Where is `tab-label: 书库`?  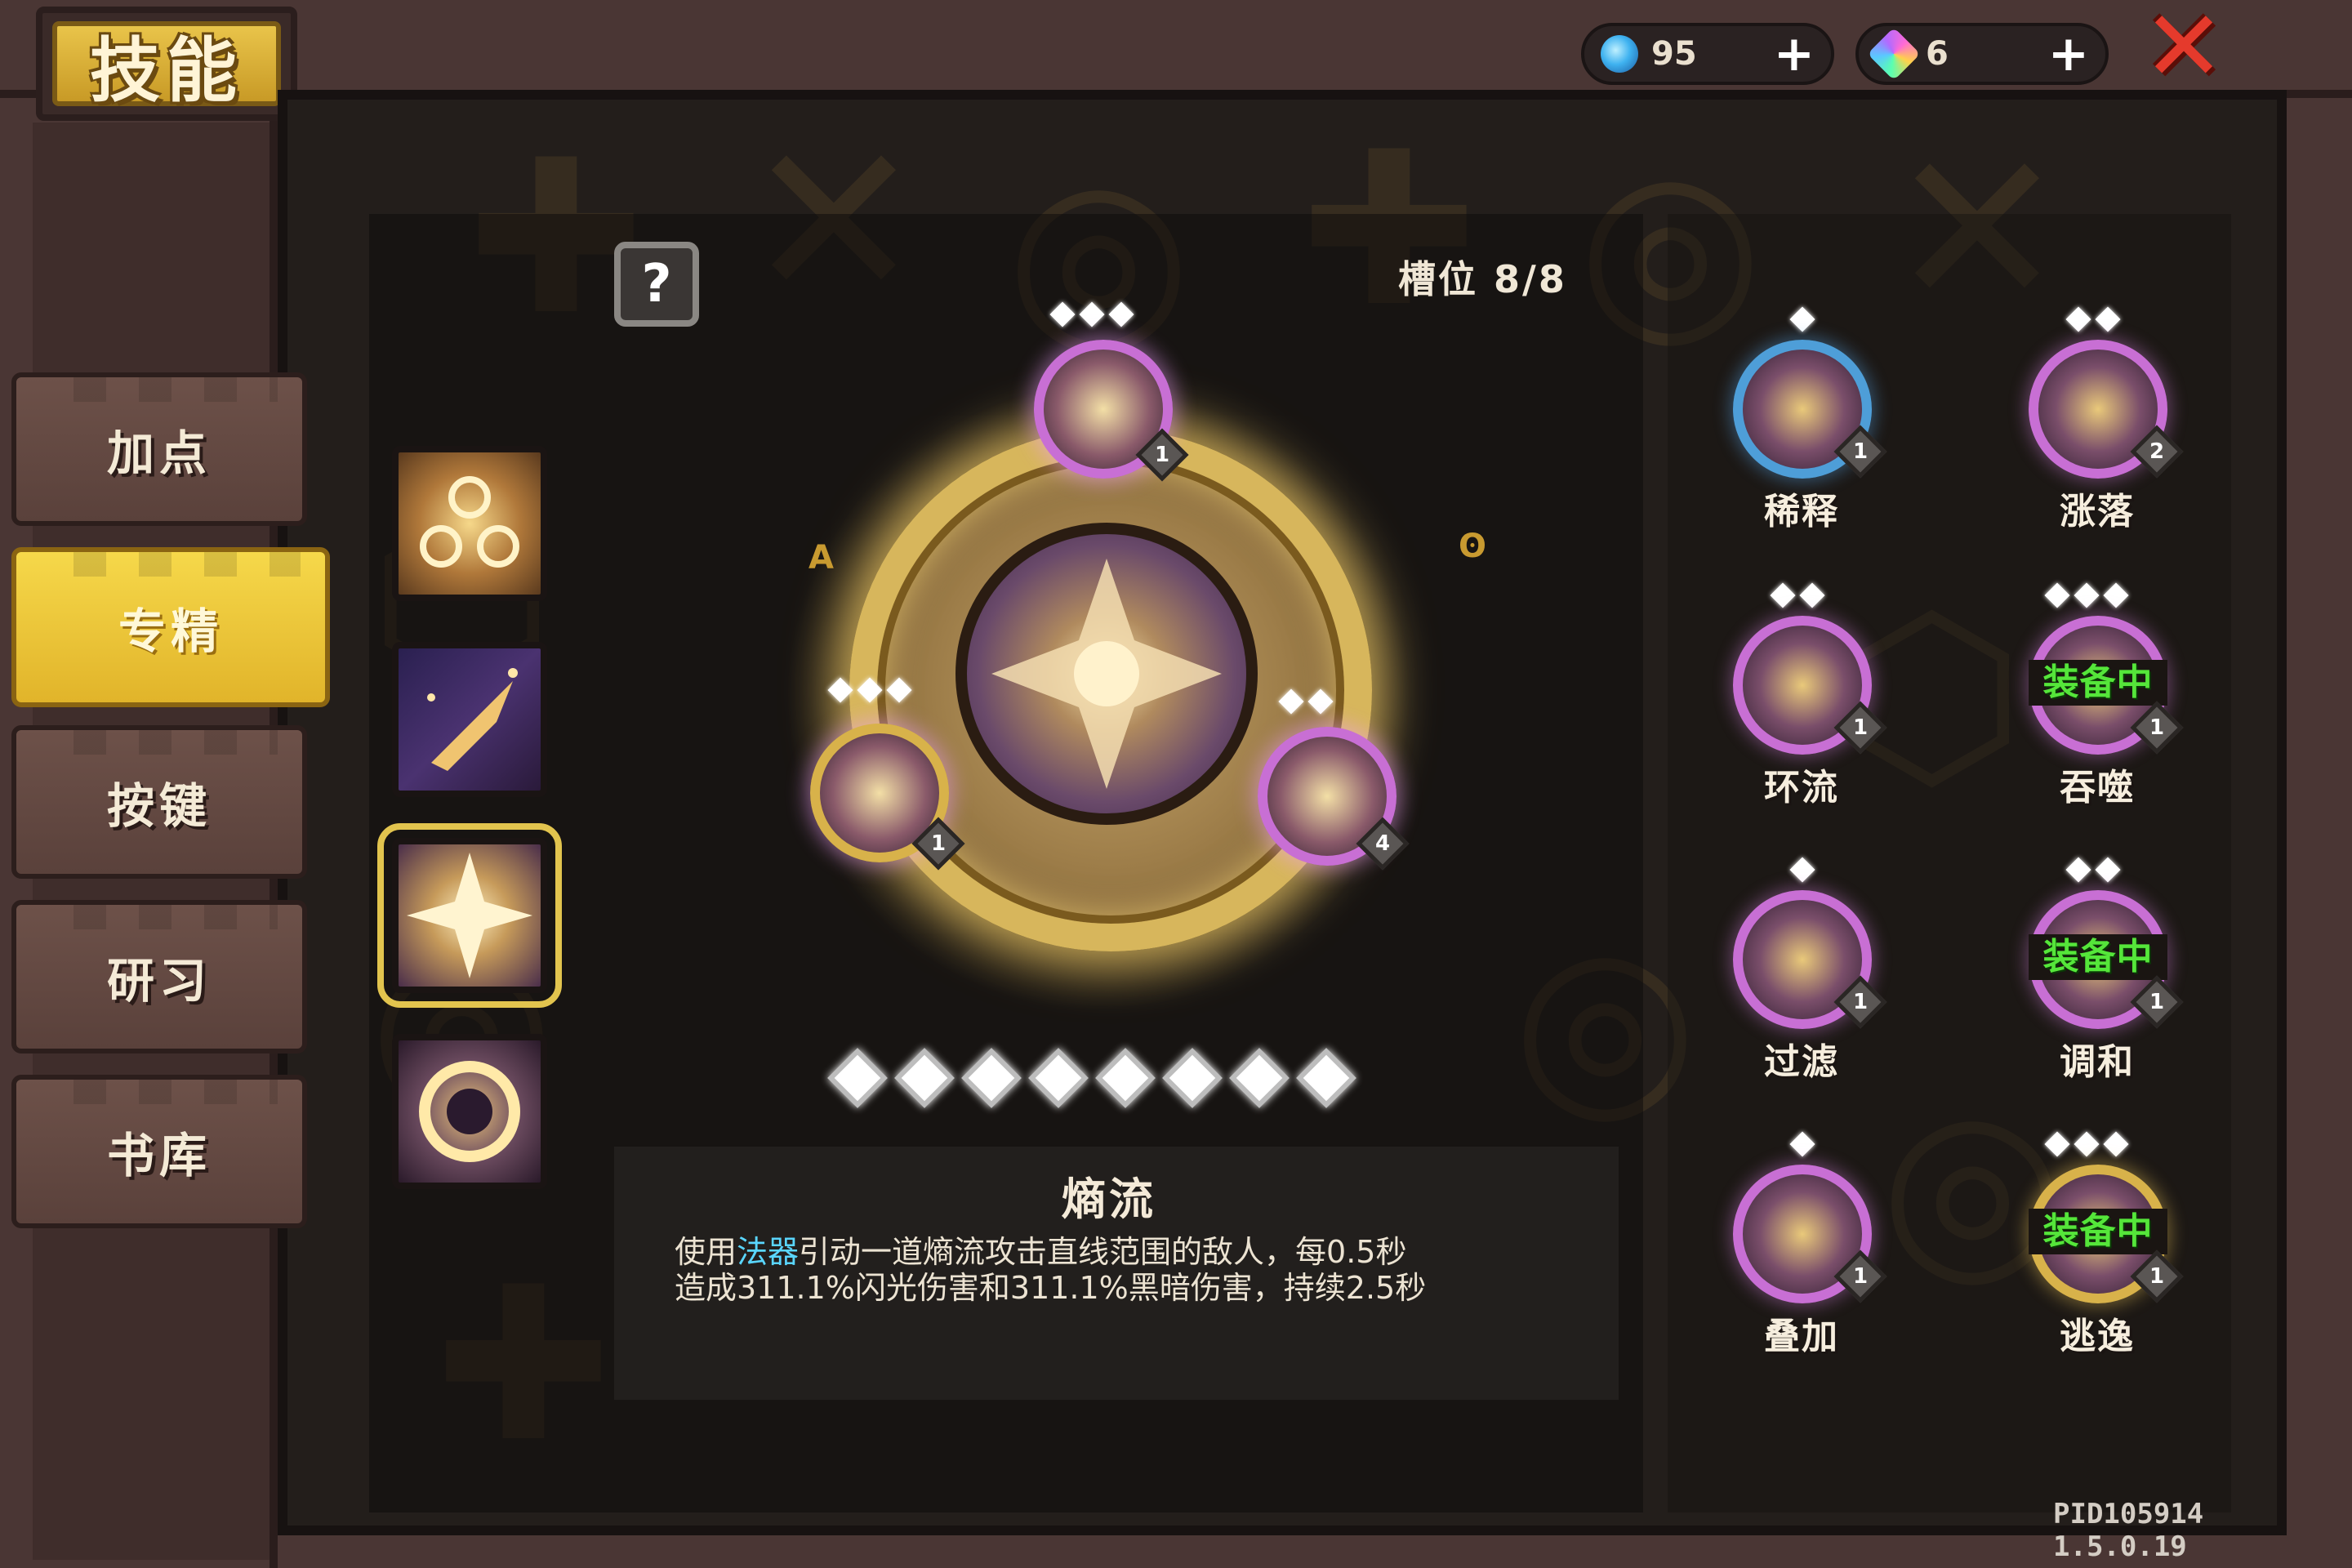
tab-label: 书库 is located at coordinates (159, 1155).